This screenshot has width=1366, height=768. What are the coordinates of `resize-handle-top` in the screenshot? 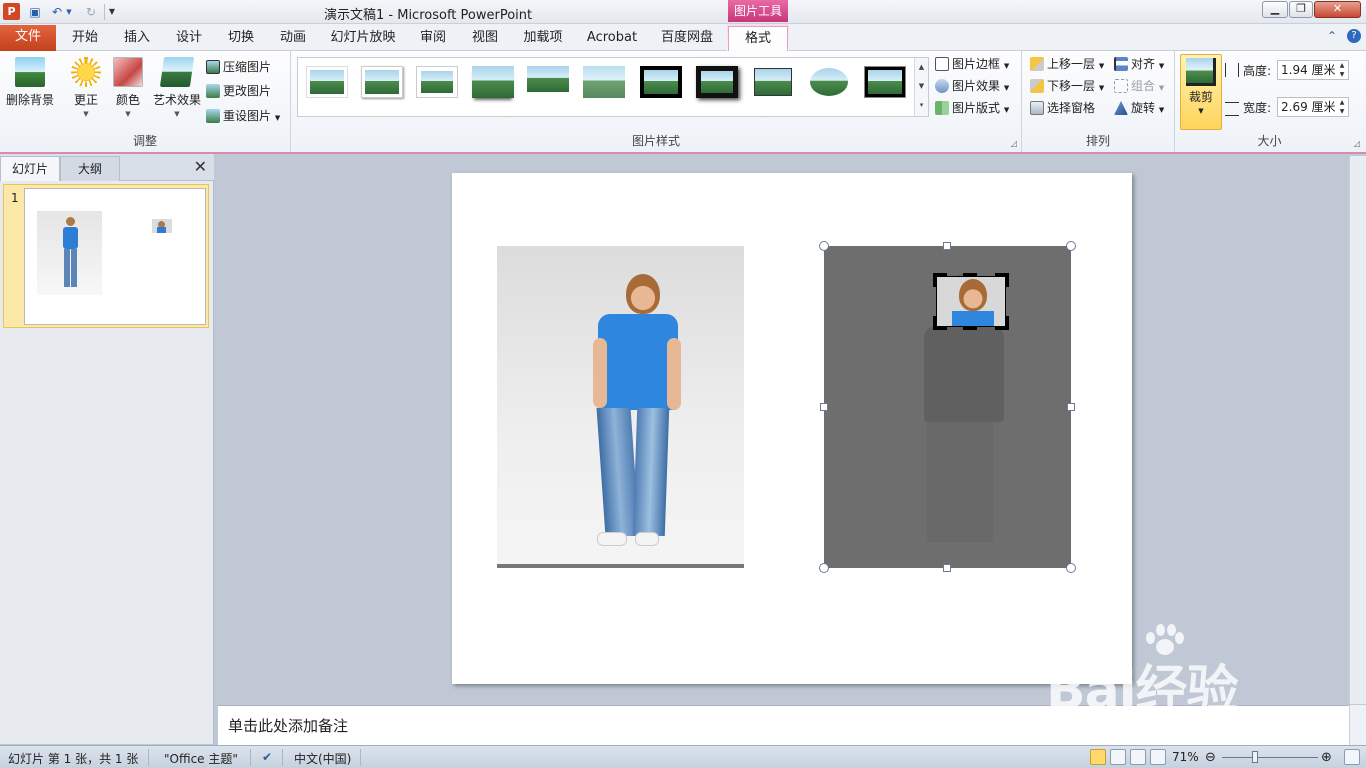 It's located at (947, 246).